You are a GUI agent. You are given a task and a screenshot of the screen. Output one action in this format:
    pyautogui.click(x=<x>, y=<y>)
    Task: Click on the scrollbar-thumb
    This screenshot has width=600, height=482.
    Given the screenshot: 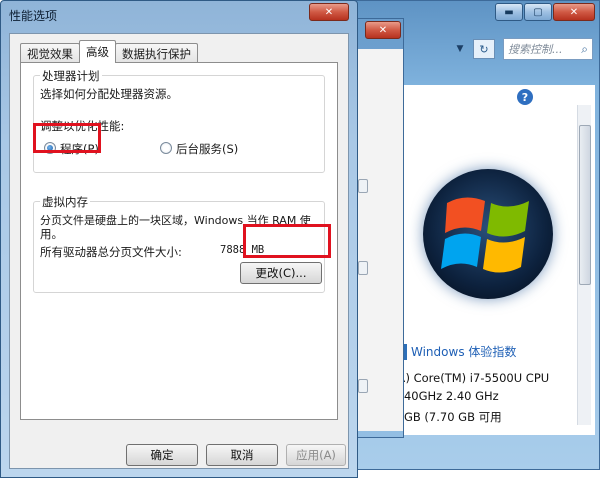 What is the action you would take?
    pyautogui.click(x=585, y=205)
    